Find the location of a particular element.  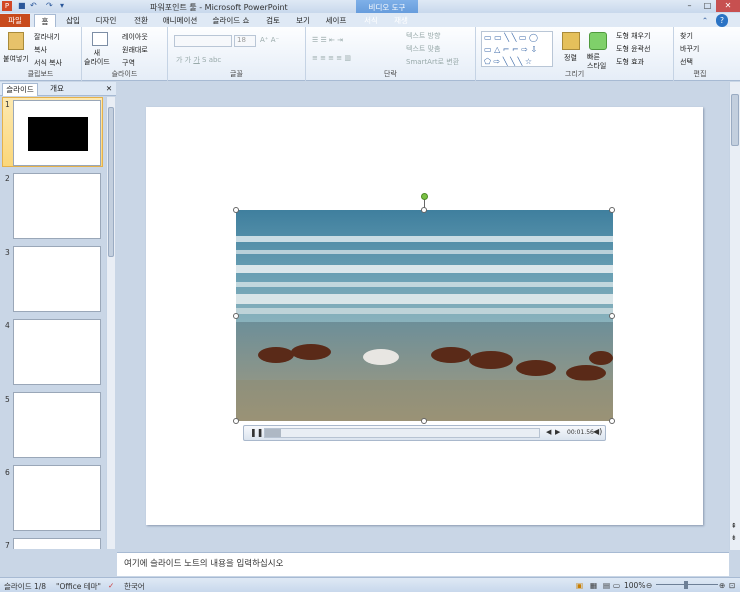

tab-playback: 재생 is located at coordinates (401, 20).